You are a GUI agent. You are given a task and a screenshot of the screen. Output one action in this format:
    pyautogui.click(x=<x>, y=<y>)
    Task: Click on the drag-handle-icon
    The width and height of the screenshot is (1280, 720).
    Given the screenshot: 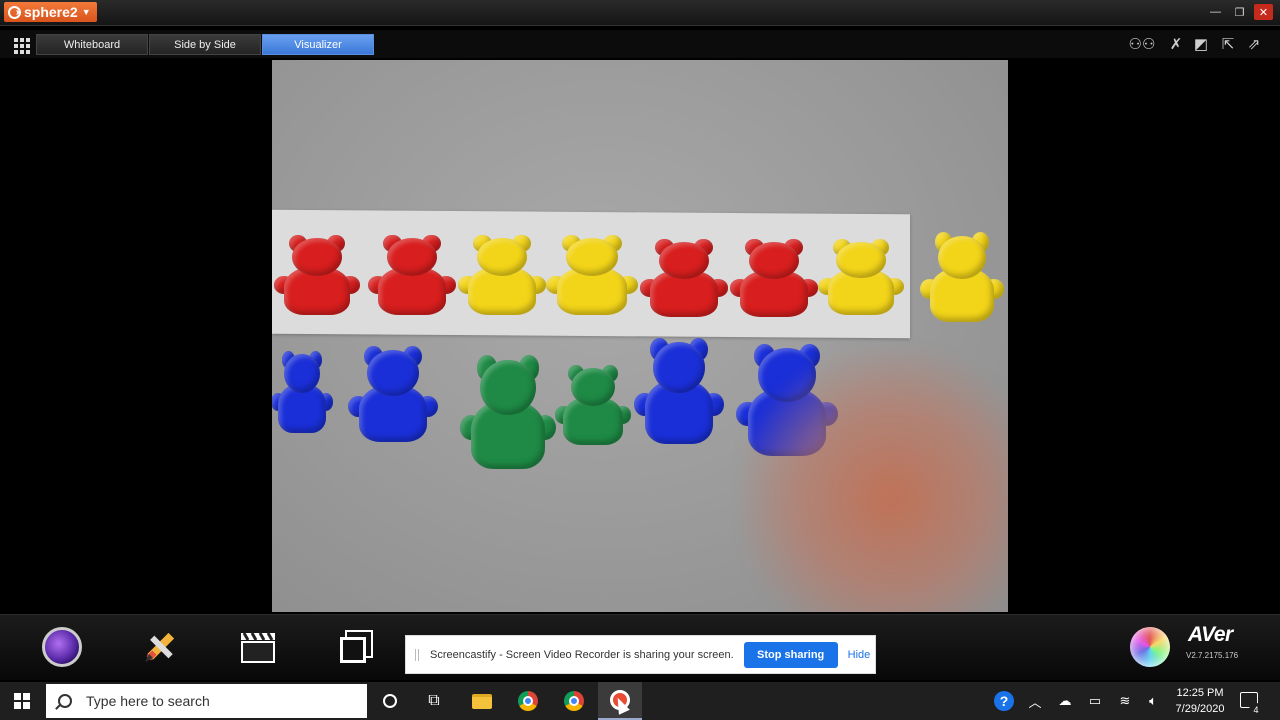 What is the action you would take?
    pyautogui.click(x=417, y=654)
    